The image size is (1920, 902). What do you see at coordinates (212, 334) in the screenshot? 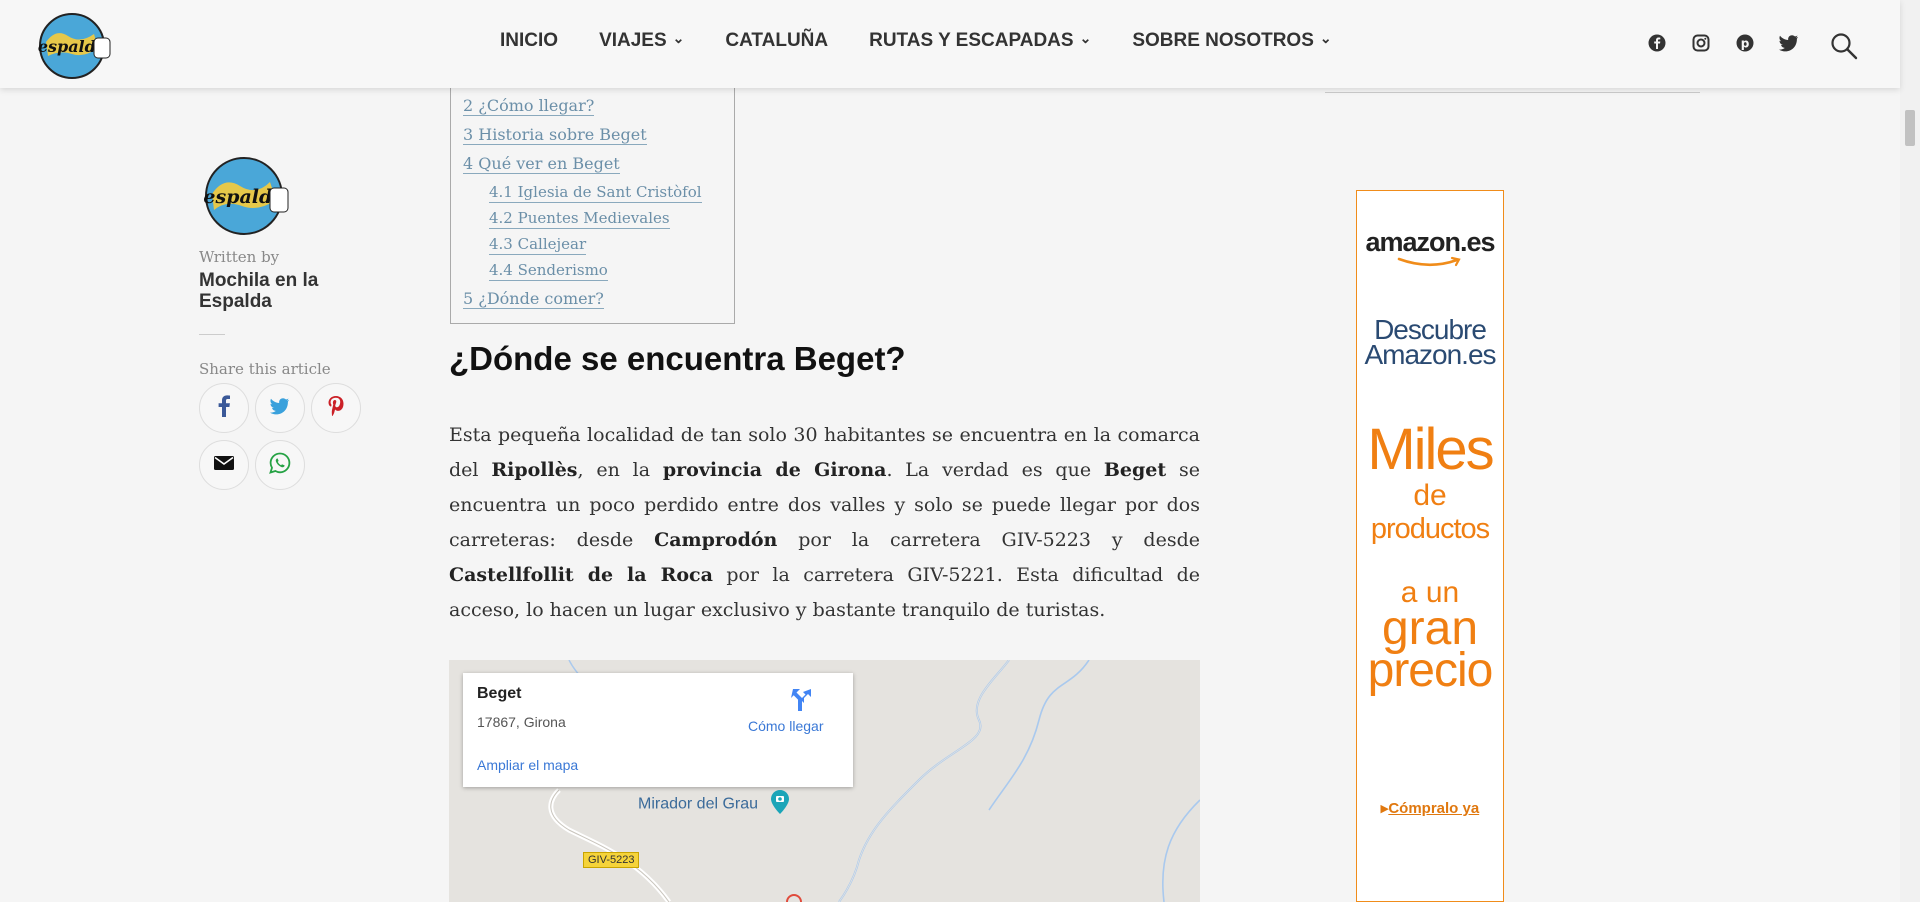
I see `divider` at bounding box center [212, 334].